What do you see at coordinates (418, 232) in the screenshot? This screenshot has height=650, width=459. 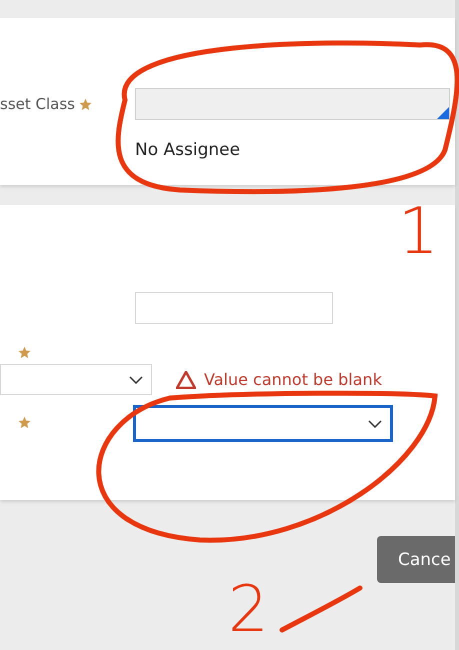 I see `annotation-number: 1` at bounding box center [418, 232].